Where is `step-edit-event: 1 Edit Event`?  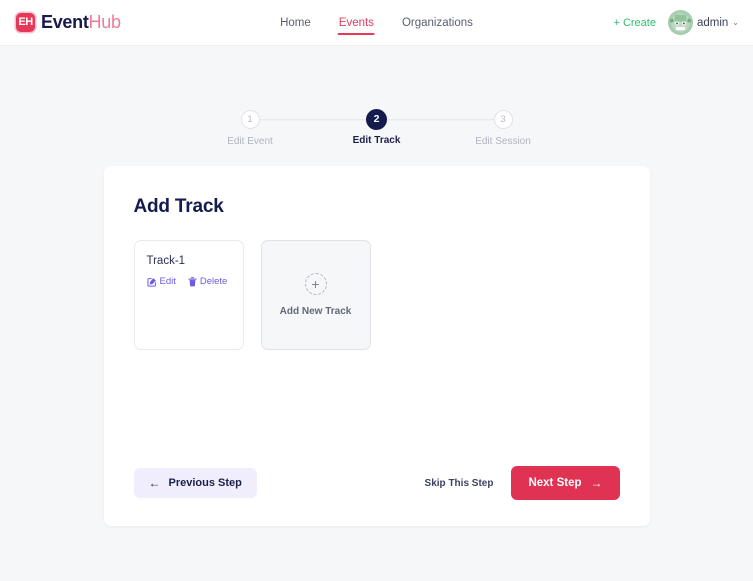
step-edit-event: 1 Edit Event is located at coordinates (250, 128).